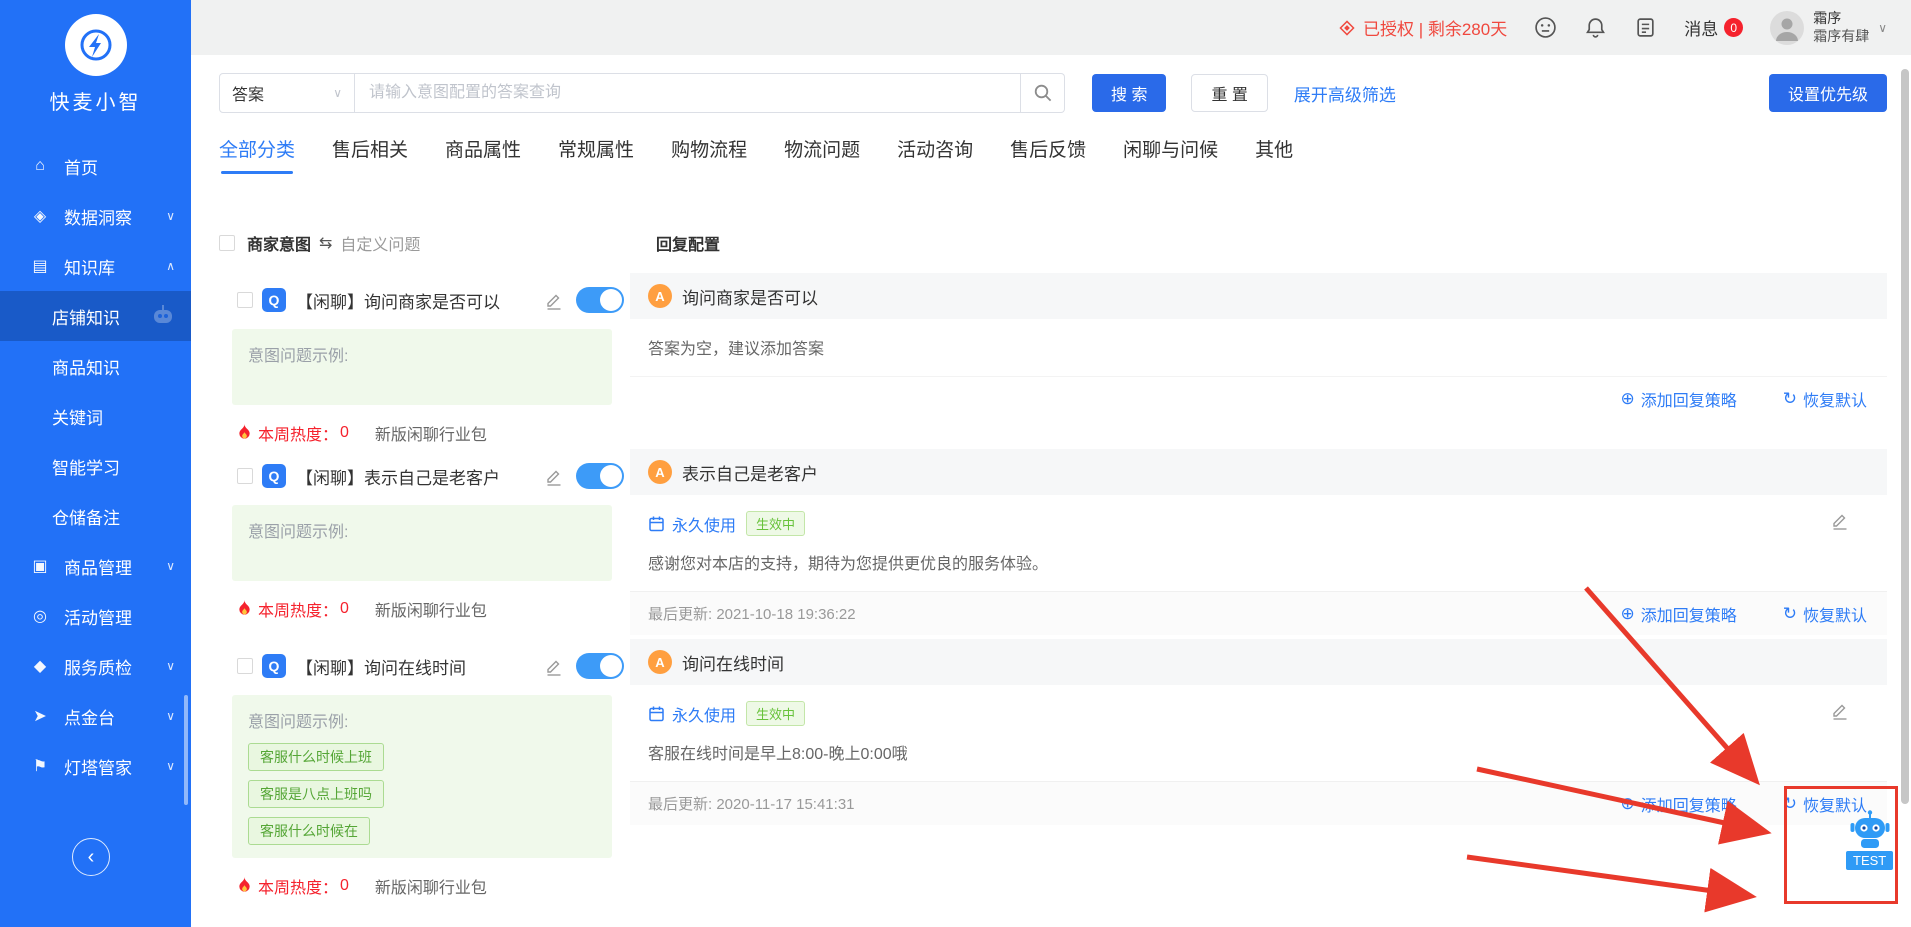 This screenshot has height=927, width=1911. I want to click on sidebar-item-label: 数据洞察, so click(98, 218).